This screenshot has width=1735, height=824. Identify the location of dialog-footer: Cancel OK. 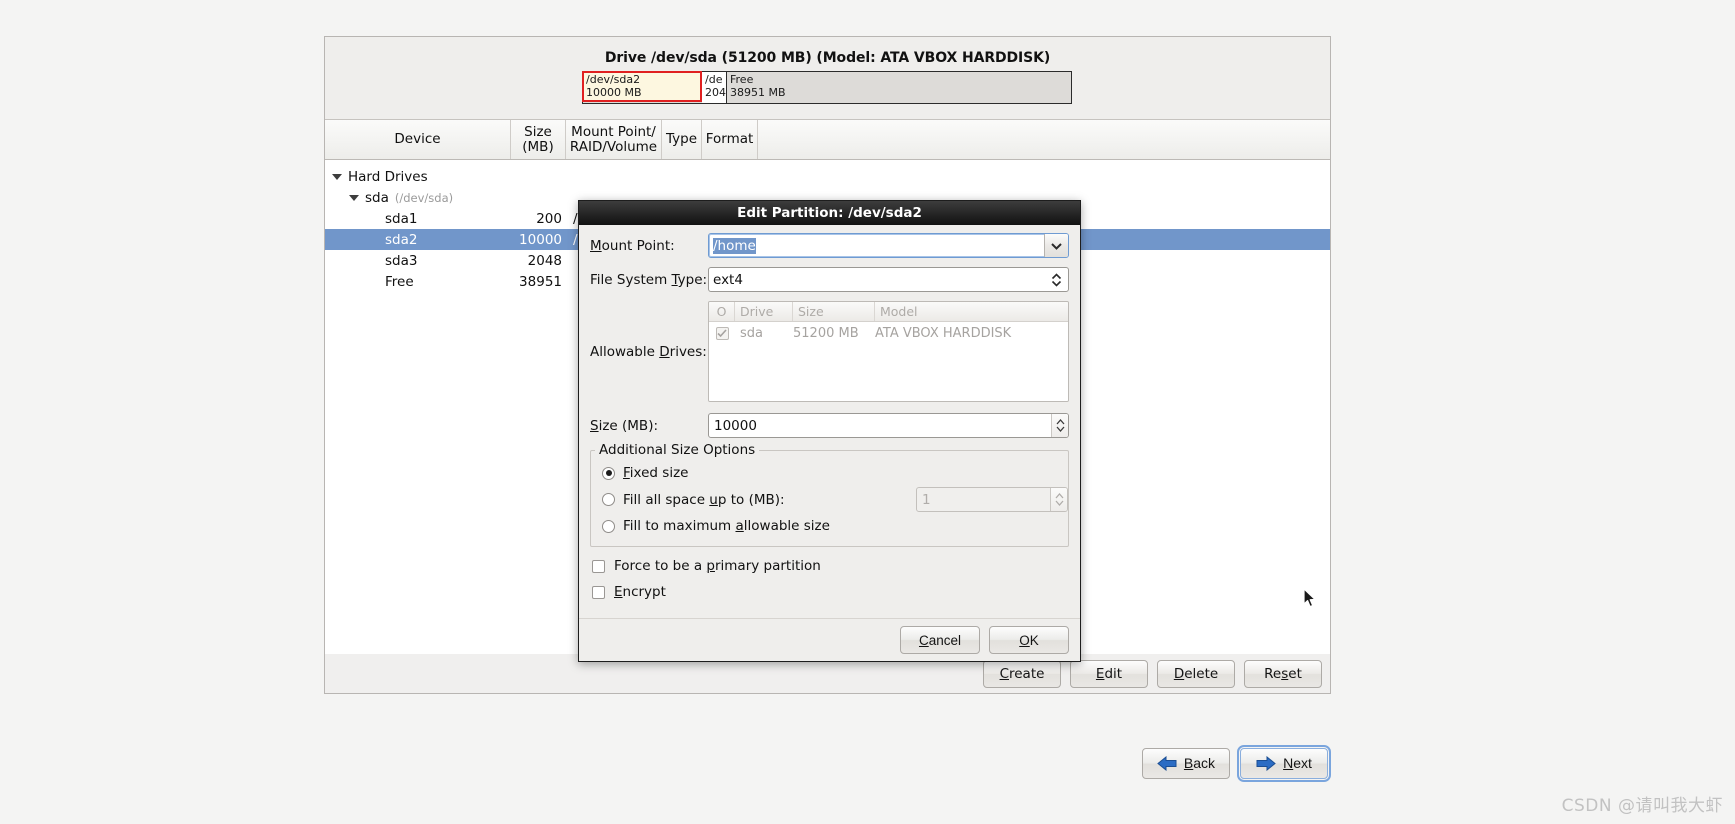
(829, 639).